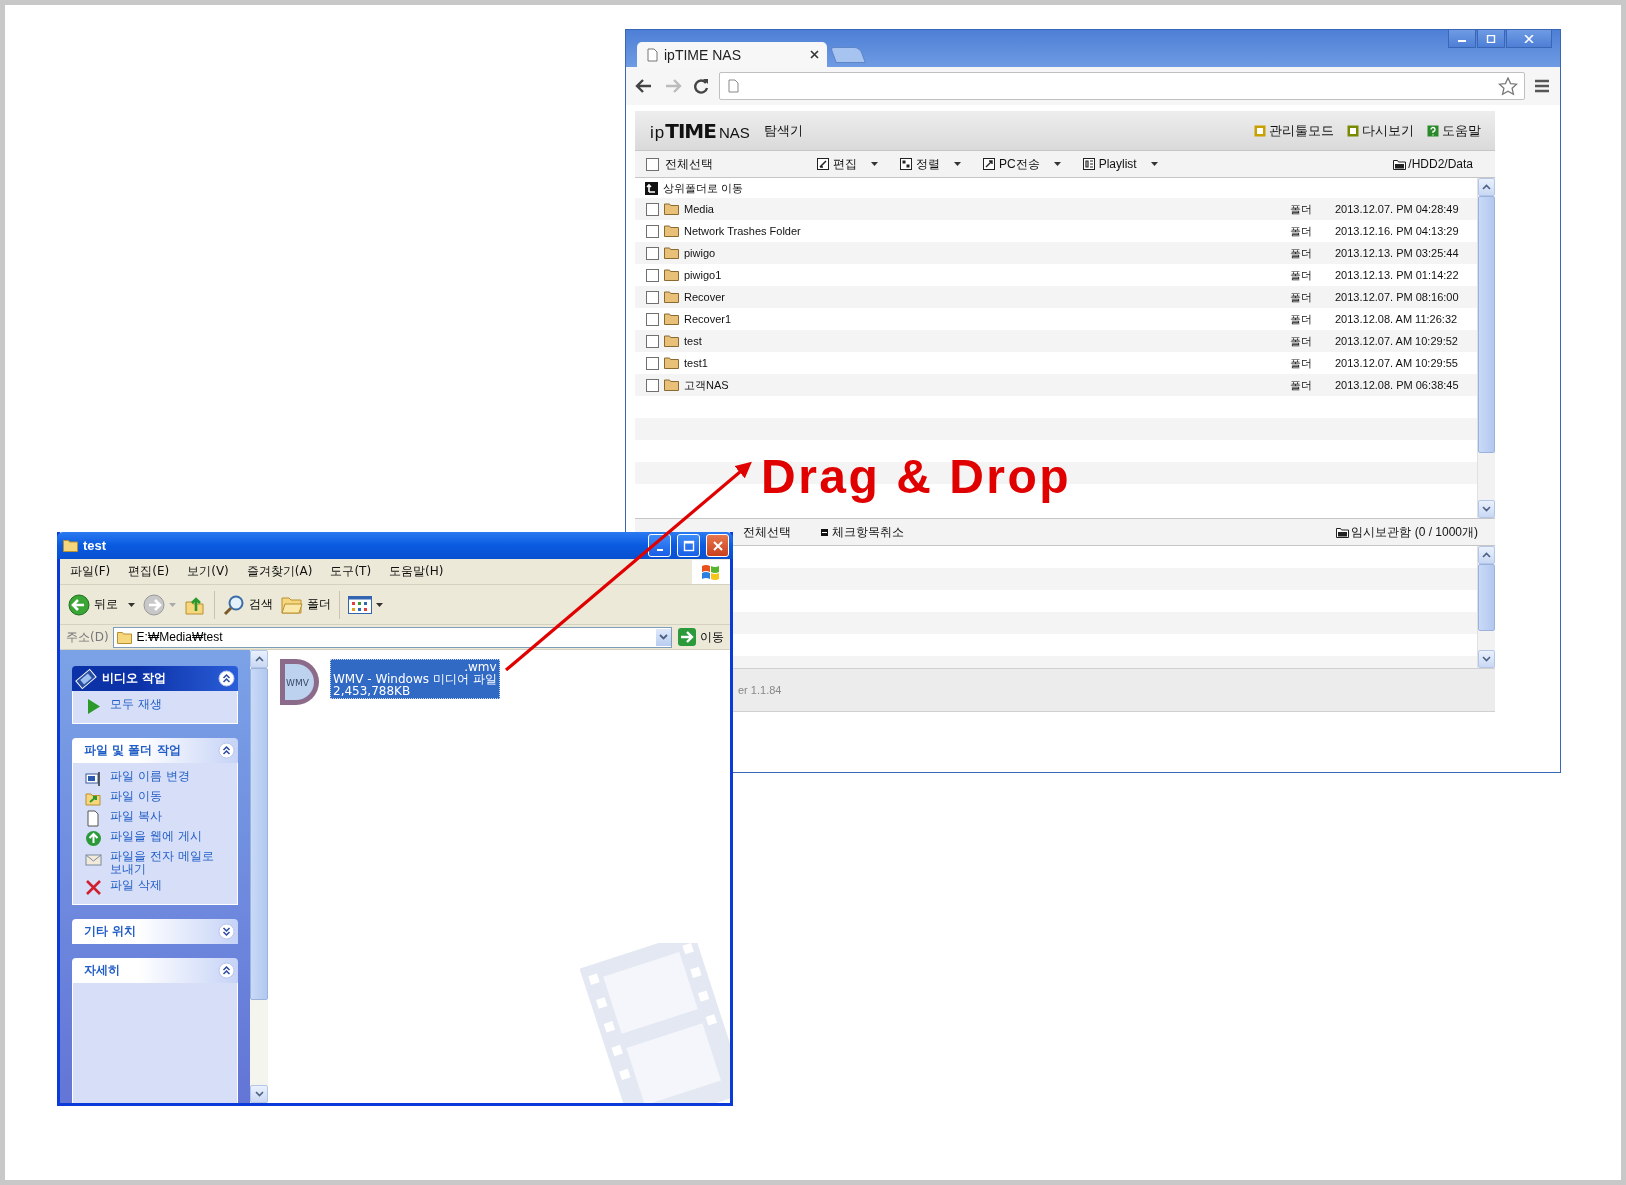 The image size is (1626, 1185). I want to click on task-link: 파일 이름 변경, so click(150, 776).